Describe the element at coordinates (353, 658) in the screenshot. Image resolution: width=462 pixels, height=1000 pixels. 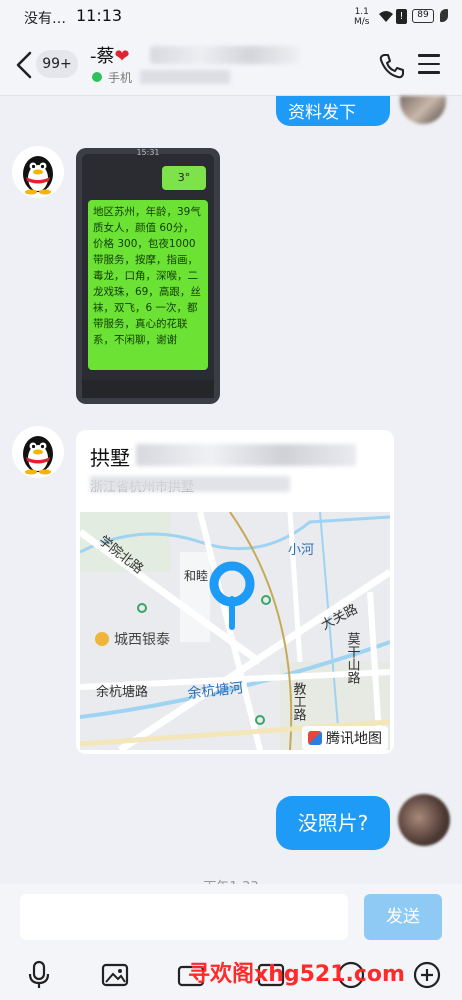
I see `map-label: 莫干山路` at that location.